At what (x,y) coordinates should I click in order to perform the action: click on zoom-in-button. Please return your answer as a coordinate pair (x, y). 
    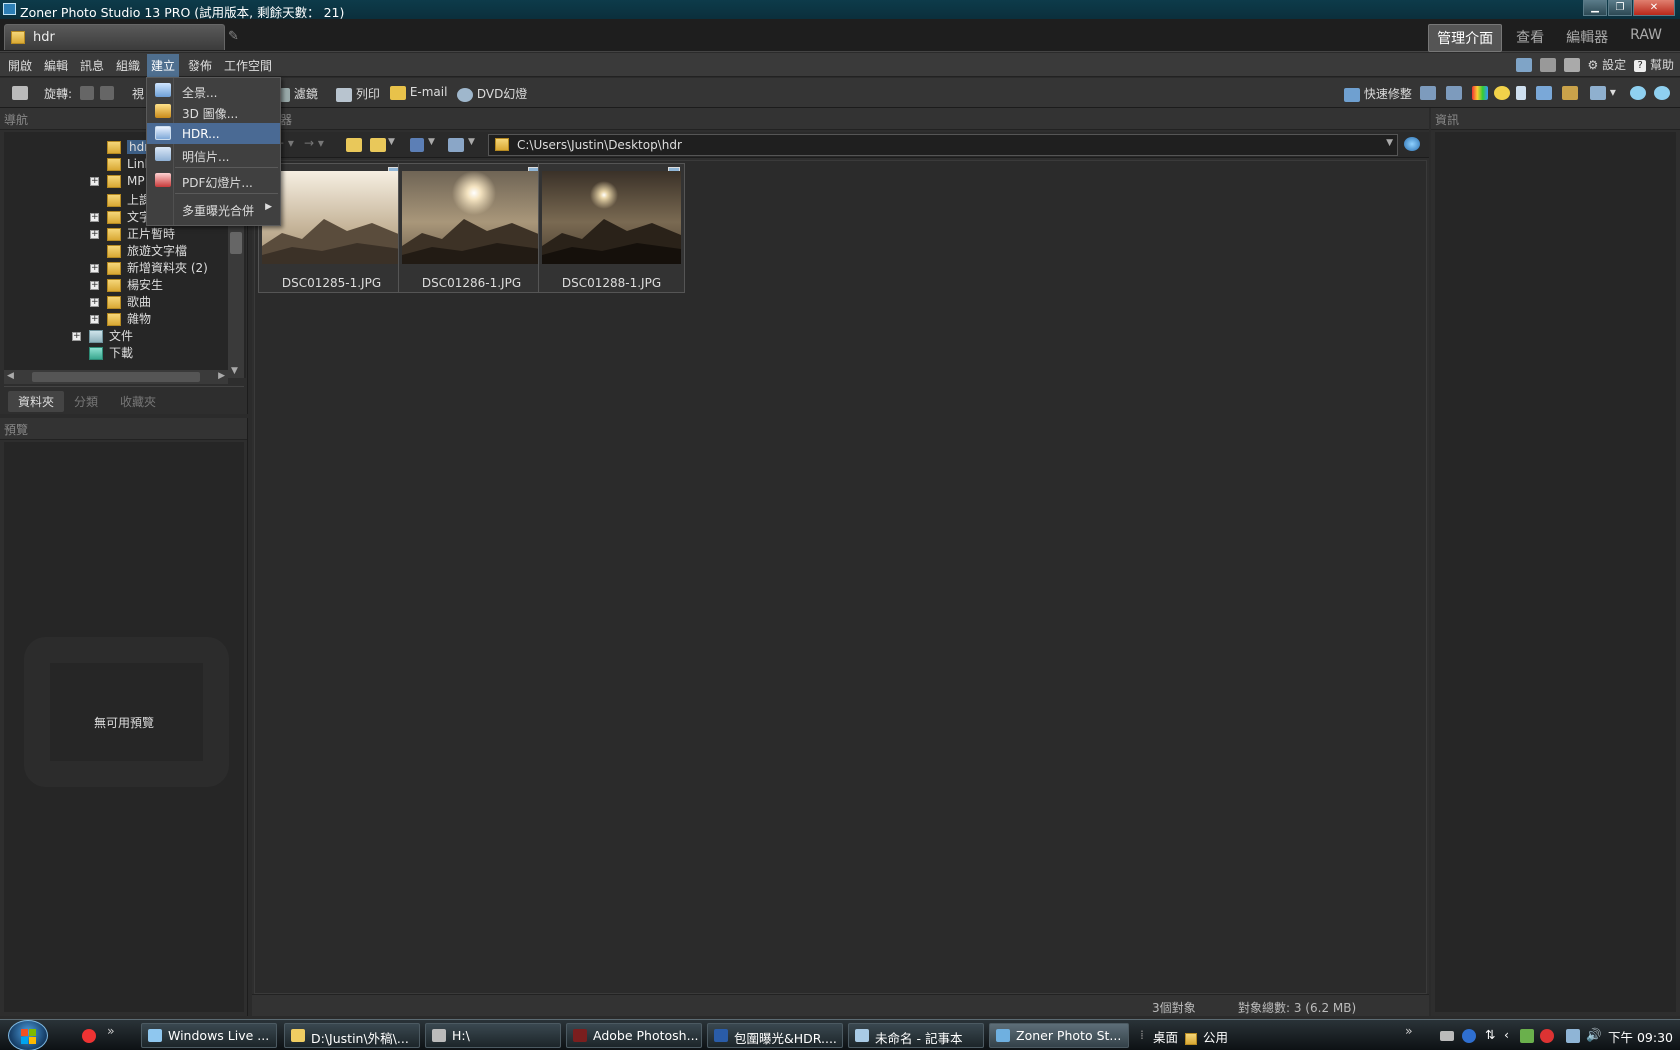
    Looking at the image, I should click on (1638, 92).